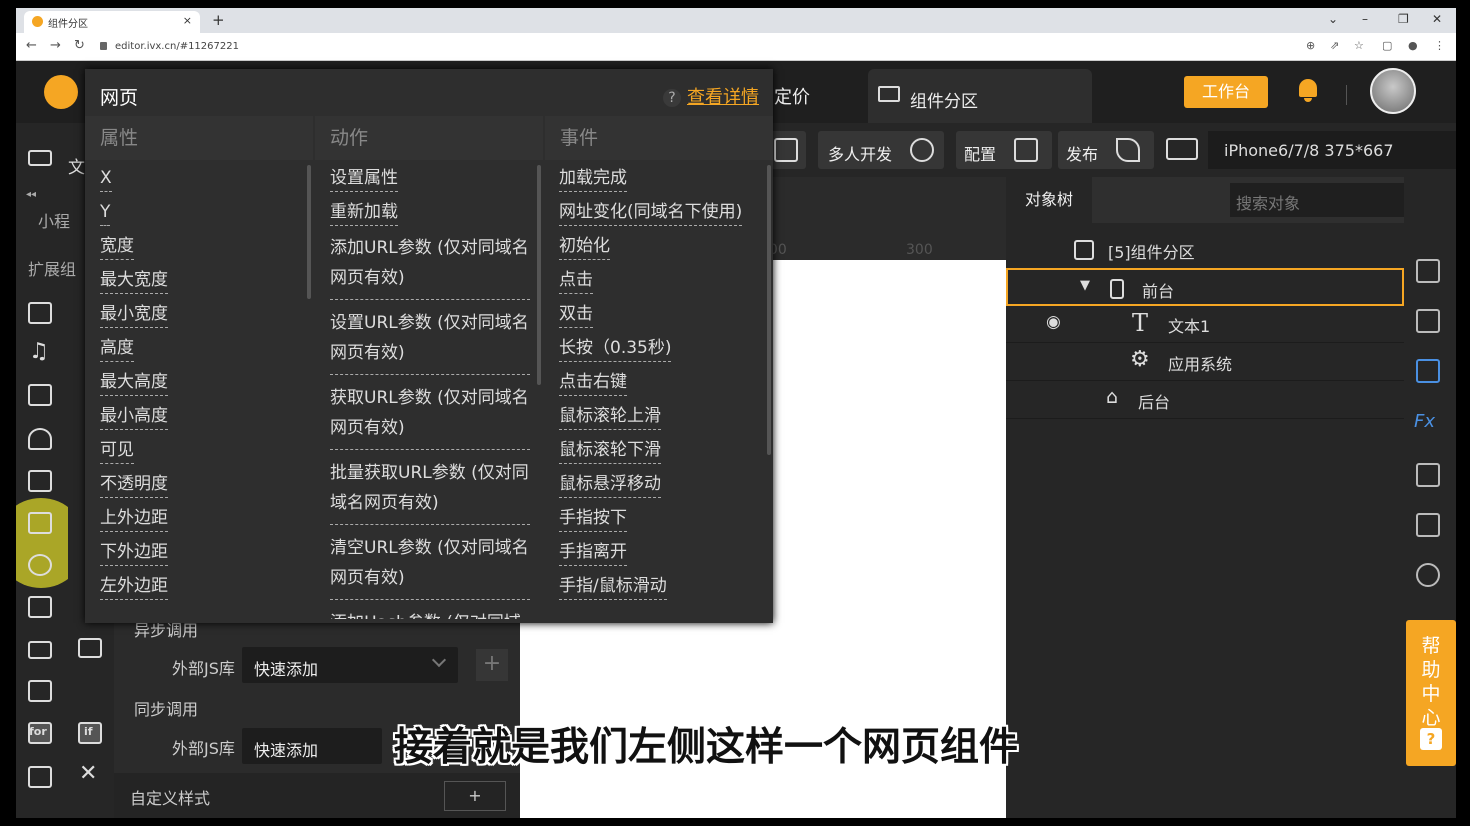 The image size is (1470, 826). What do you see at coordinates (1085, 285) in the screenshot?
I see `caret-down-icon: ▼` at bounding box center [1085, 285].